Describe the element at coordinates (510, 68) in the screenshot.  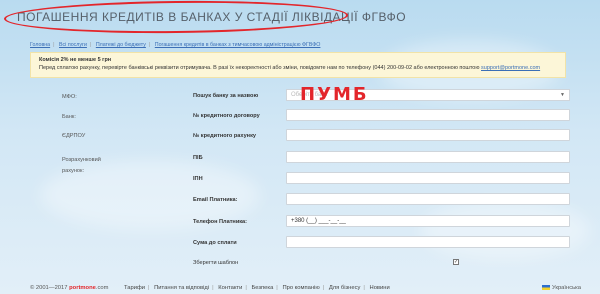
I see `support-email-link: support@portmone.com` at that location.